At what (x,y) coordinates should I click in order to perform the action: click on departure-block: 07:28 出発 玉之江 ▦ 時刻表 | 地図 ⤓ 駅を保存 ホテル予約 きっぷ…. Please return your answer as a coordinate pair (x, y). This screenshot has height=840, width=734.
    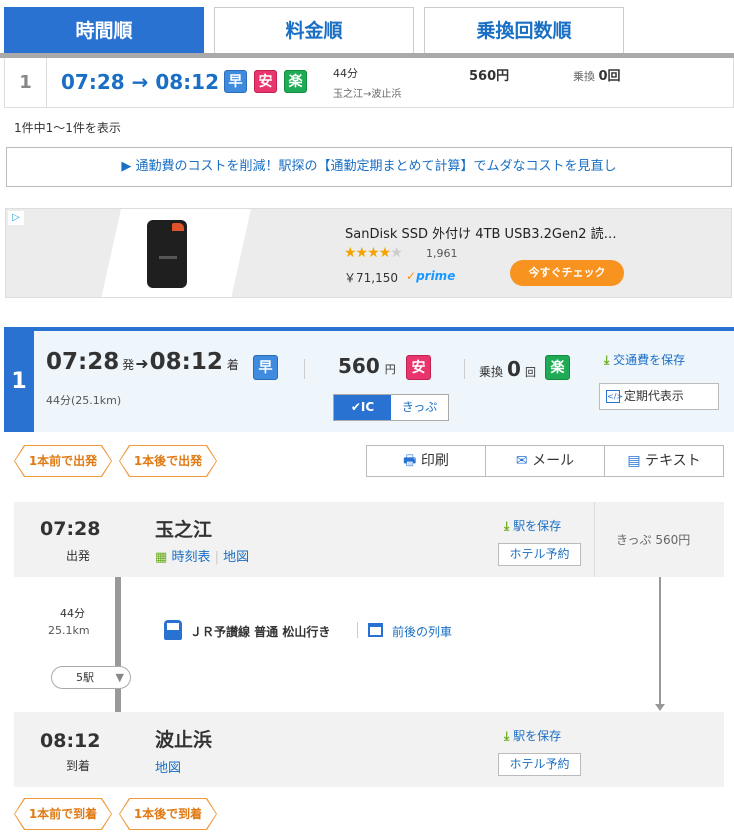
    Looking at the image, I should click on (369, 539).